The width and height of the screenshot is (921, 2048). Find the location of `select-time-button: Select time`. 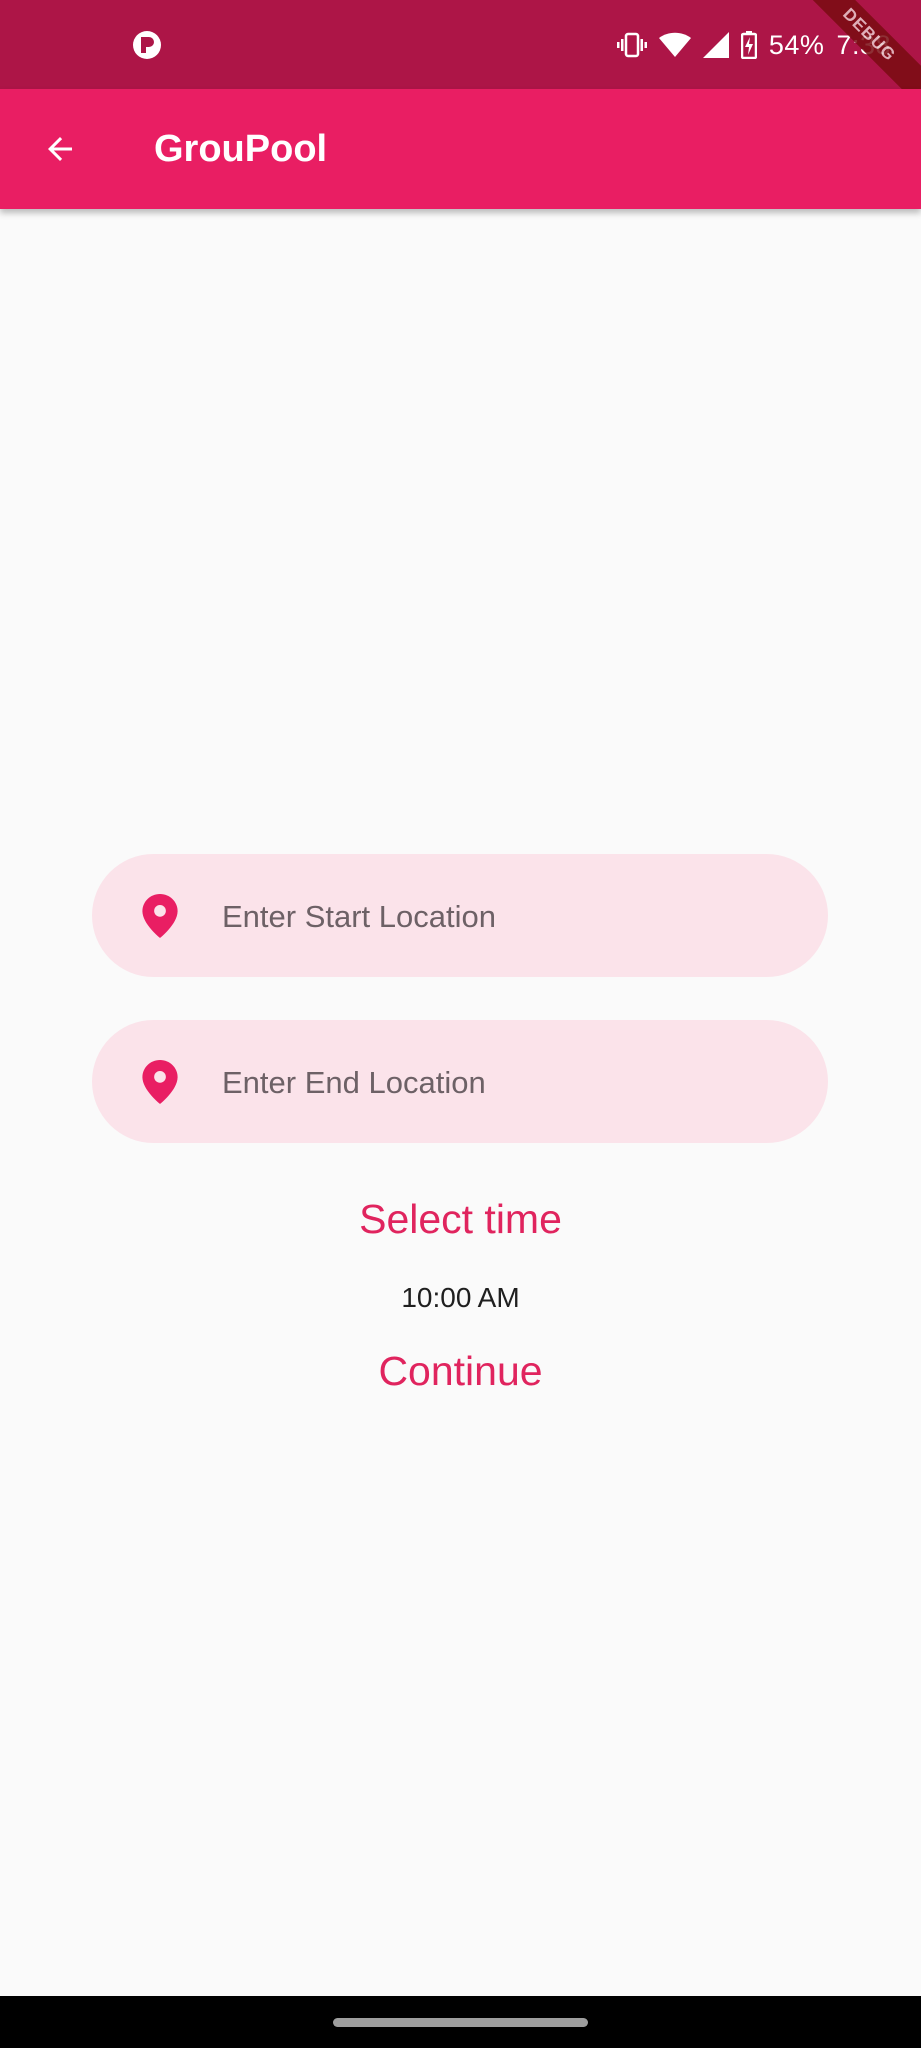

select-time-button: Select time is located at coordinates (460, 1219).